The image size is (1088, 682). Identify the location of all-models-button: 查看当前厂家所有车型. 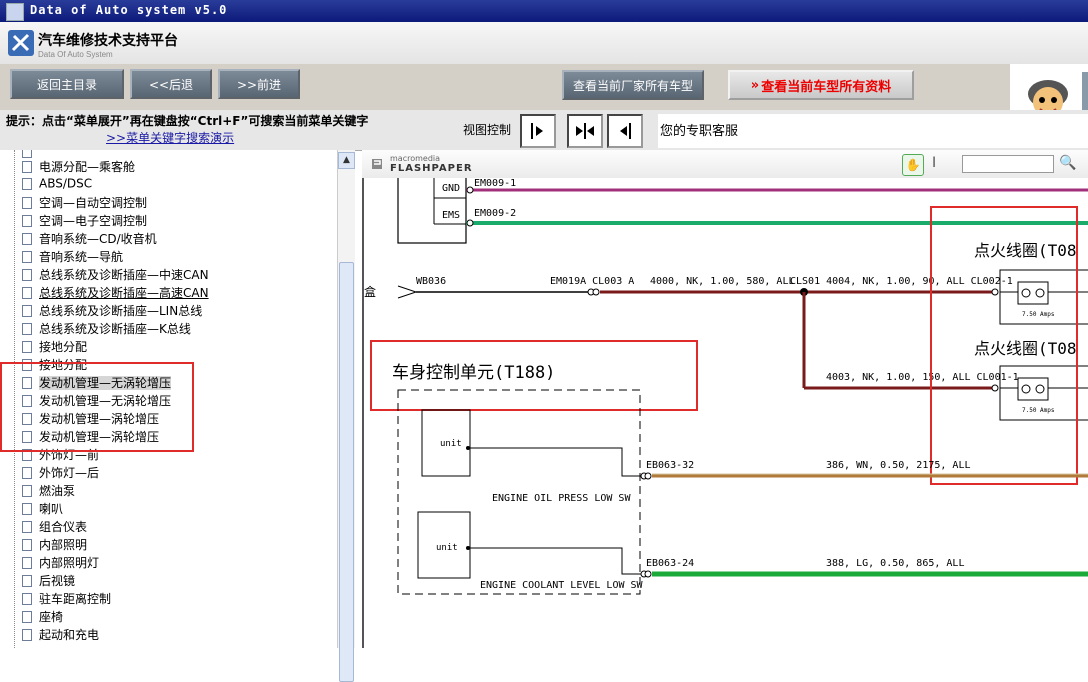
(633, 85).